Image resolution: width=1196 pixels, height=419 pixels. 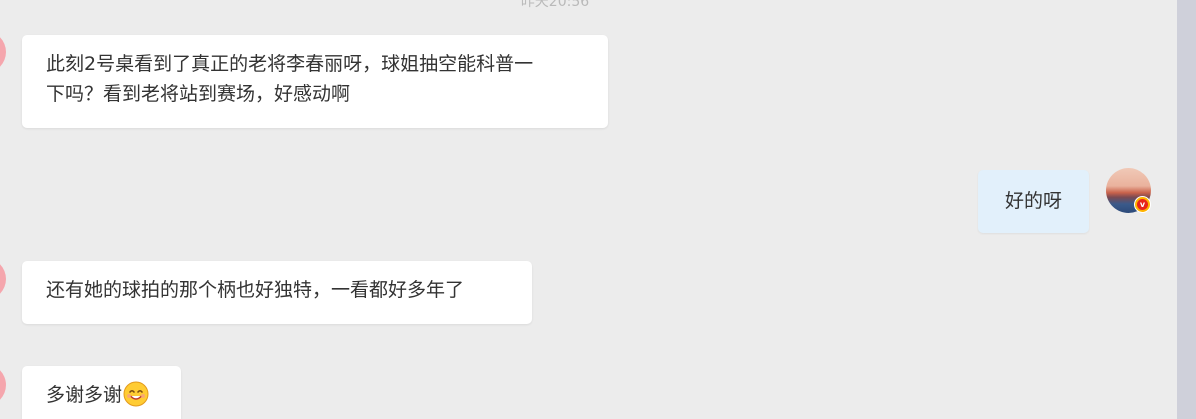 I want to click on message-text: 多谢多谢, so click(x=84, y=395).